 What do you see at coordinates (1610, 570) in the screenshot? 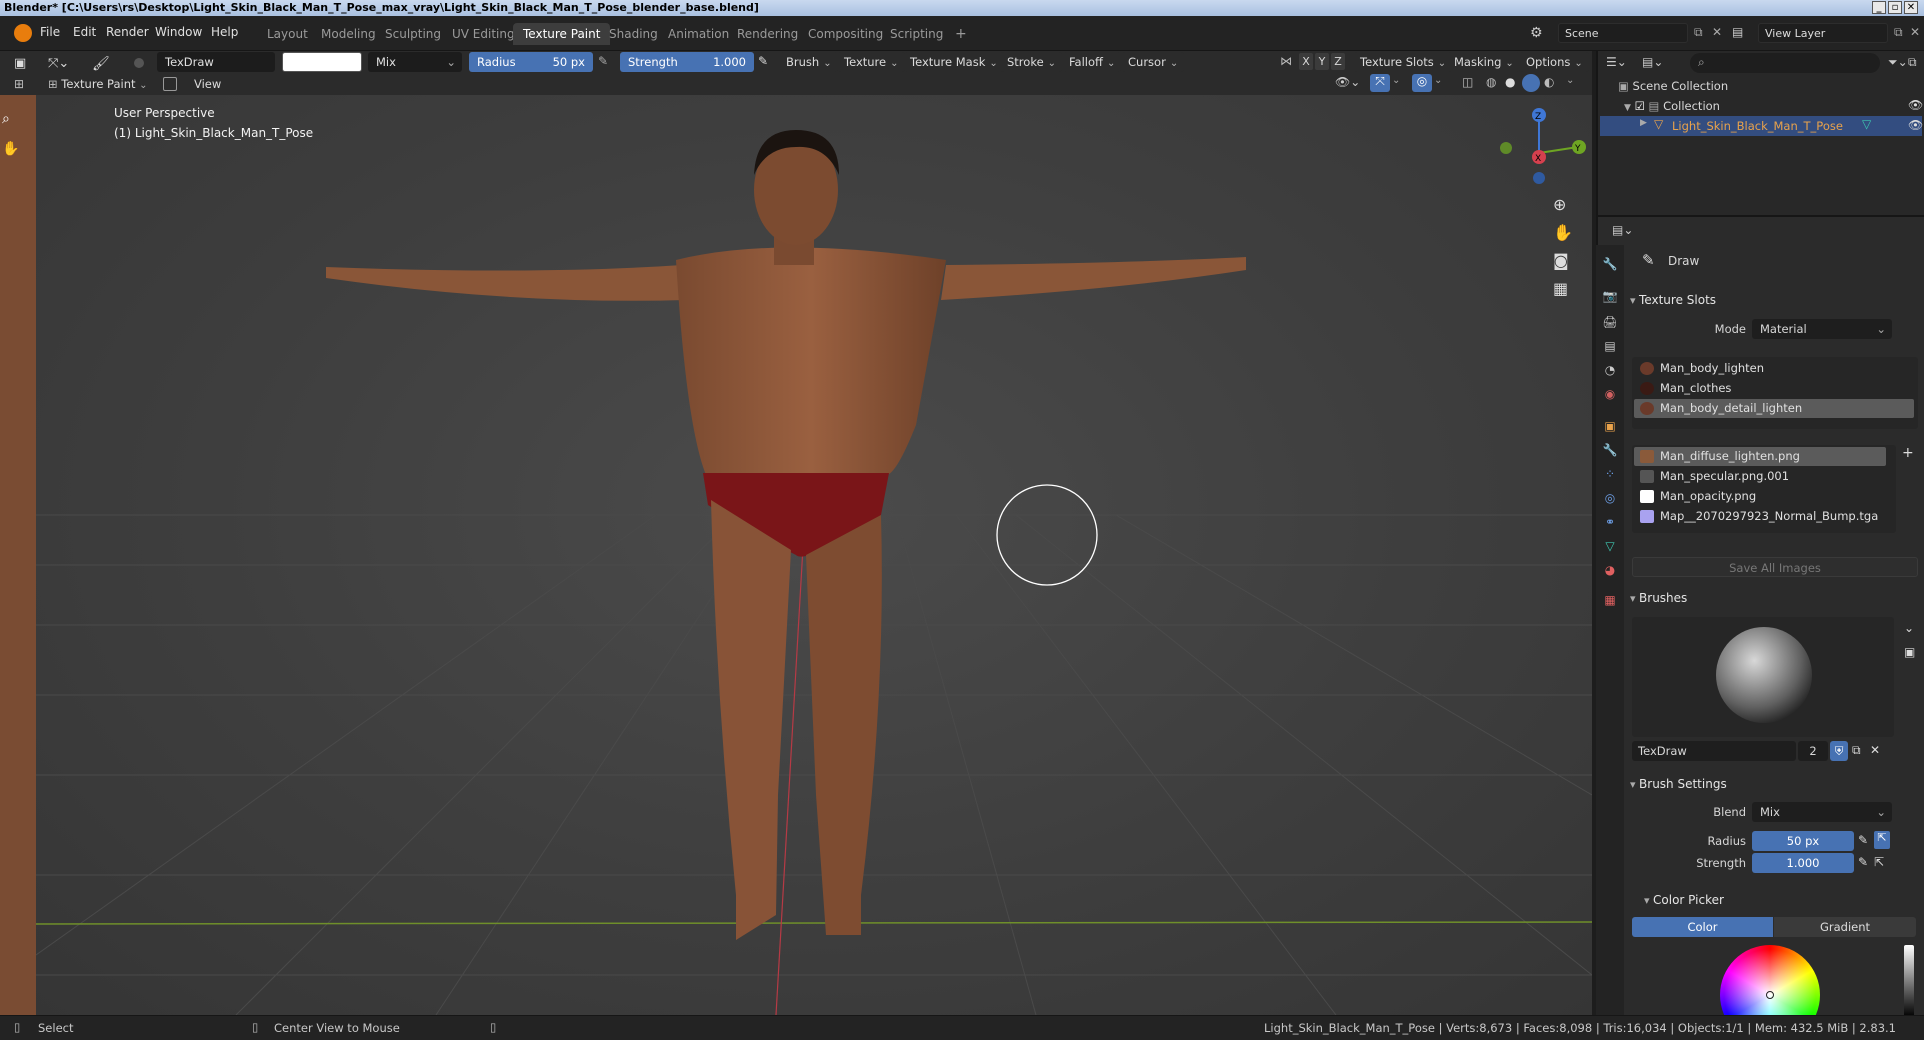
I see `material-tab-icon: ◕` at bounding box center [1610, 570].